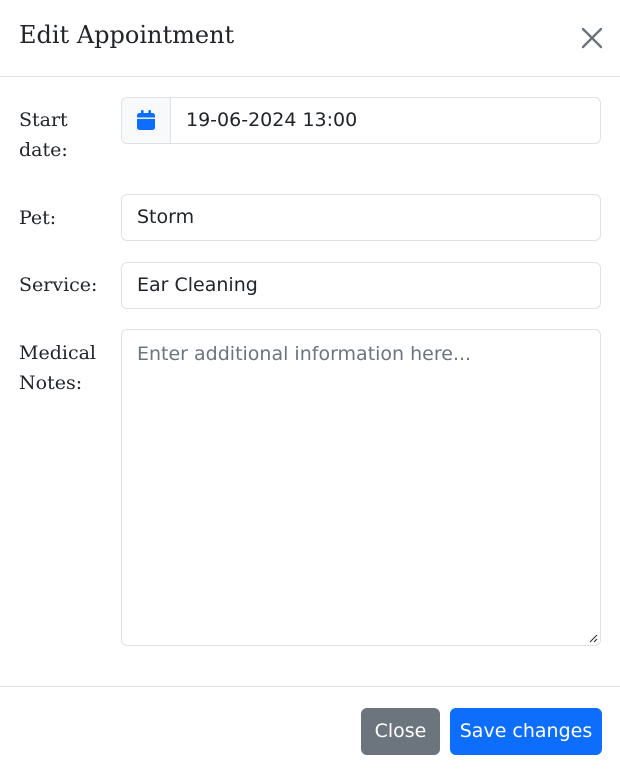 The image size is (620, 772). I want to click on service-input-value: Ear Cleaning, so click(197, 285).